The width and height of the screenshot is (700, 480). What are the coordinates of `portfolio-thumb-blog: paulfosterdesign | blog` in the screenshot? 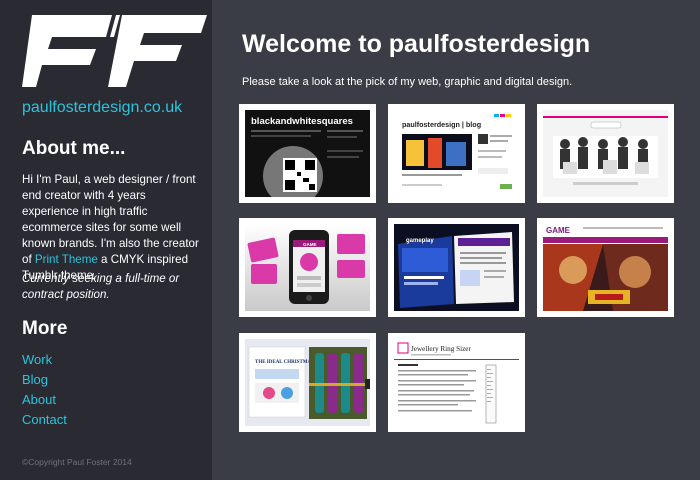 It's located at (456, 153).